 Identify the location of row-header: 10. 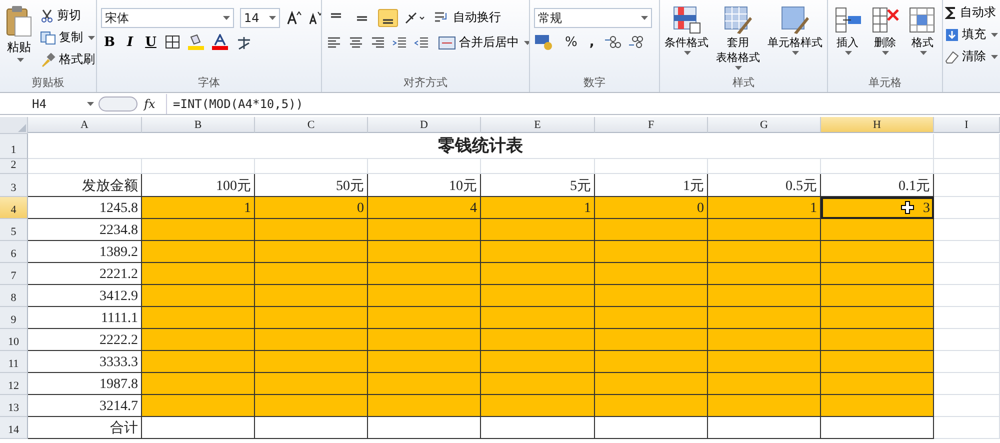
(14, 340).